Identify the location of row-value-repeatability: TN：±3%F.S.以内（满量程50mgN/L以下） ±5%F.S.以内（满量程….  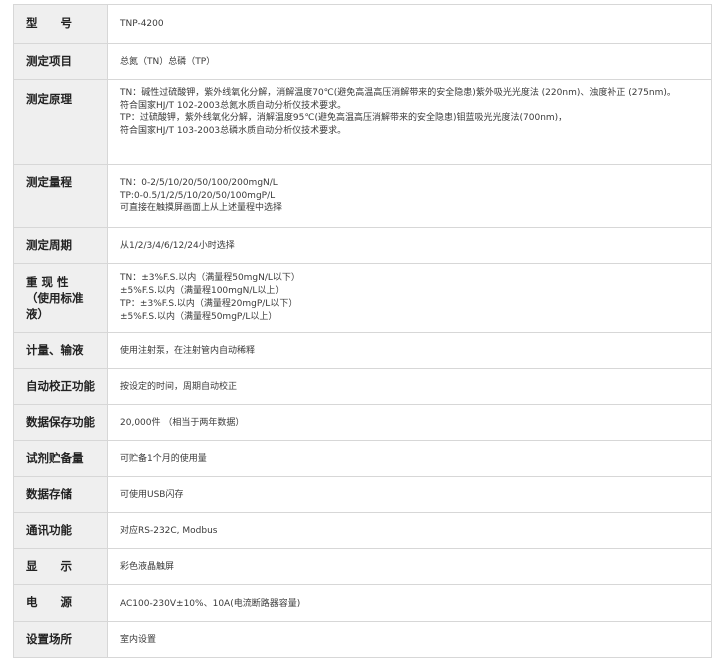
(409, 298).